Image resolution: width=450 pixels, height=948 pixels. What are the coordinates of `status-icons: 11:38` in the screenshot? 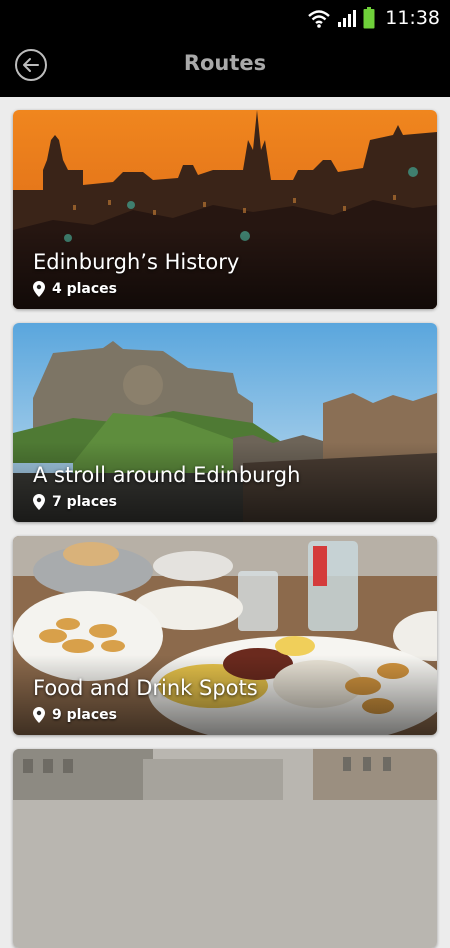 It's located at (373, 18).